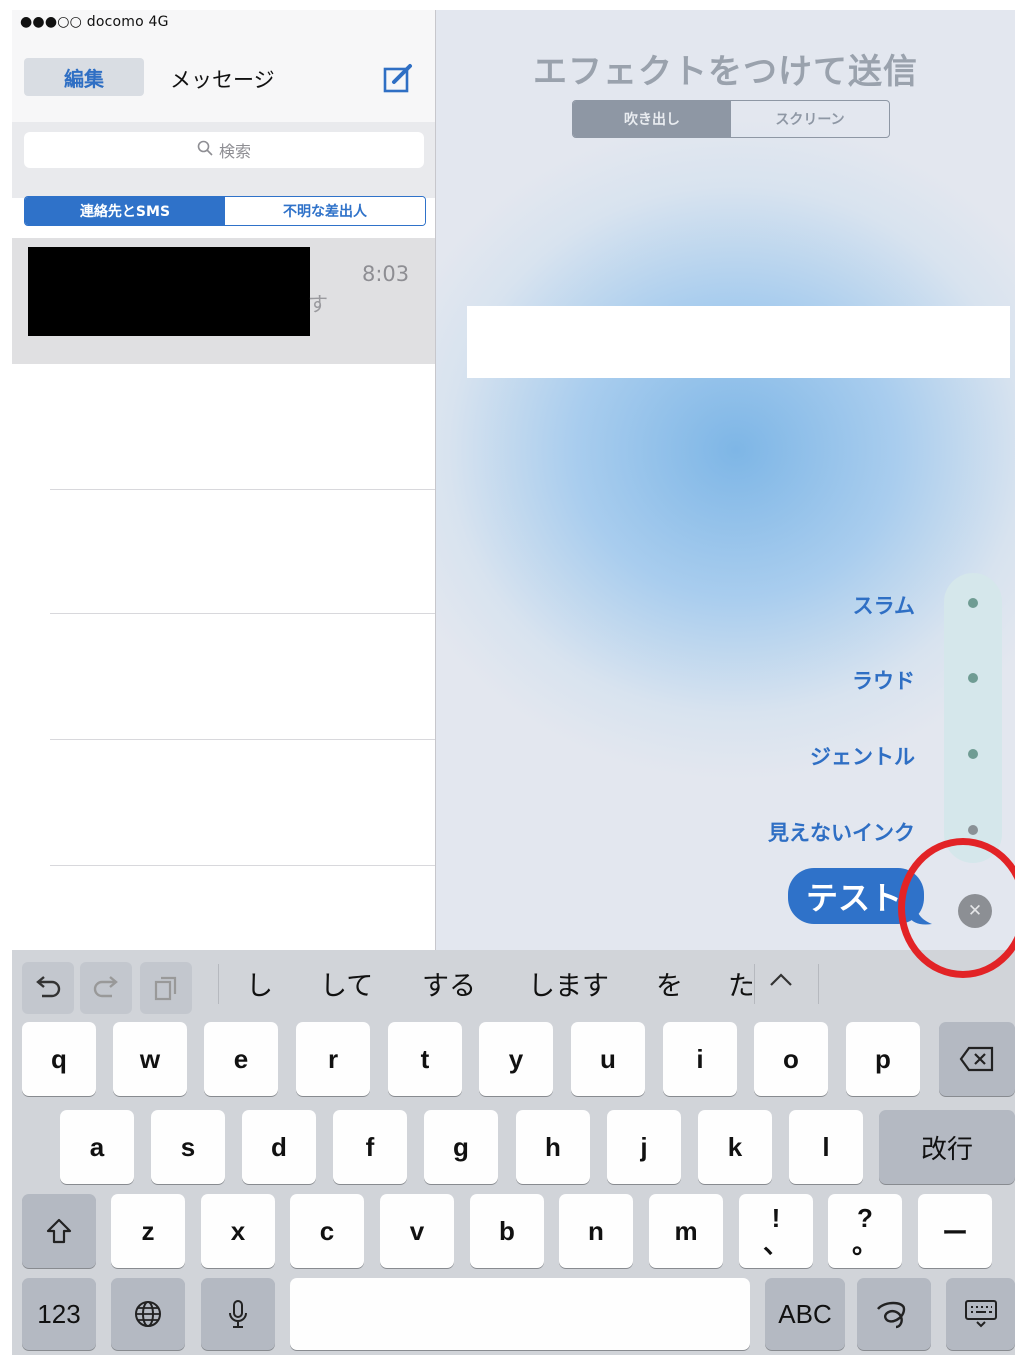 The width and height of the screenshot is (1015, 1355). I want to click on search-area: 検索, so click(223, 160).